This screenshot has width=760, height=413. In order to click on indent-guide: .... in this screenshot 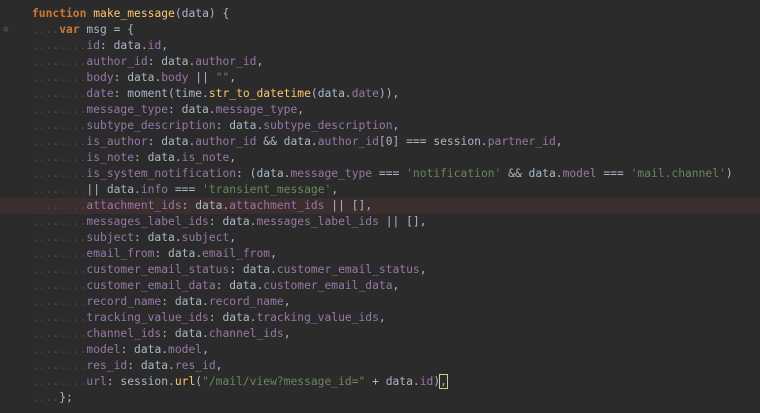, I will do `click(46, 397)`.